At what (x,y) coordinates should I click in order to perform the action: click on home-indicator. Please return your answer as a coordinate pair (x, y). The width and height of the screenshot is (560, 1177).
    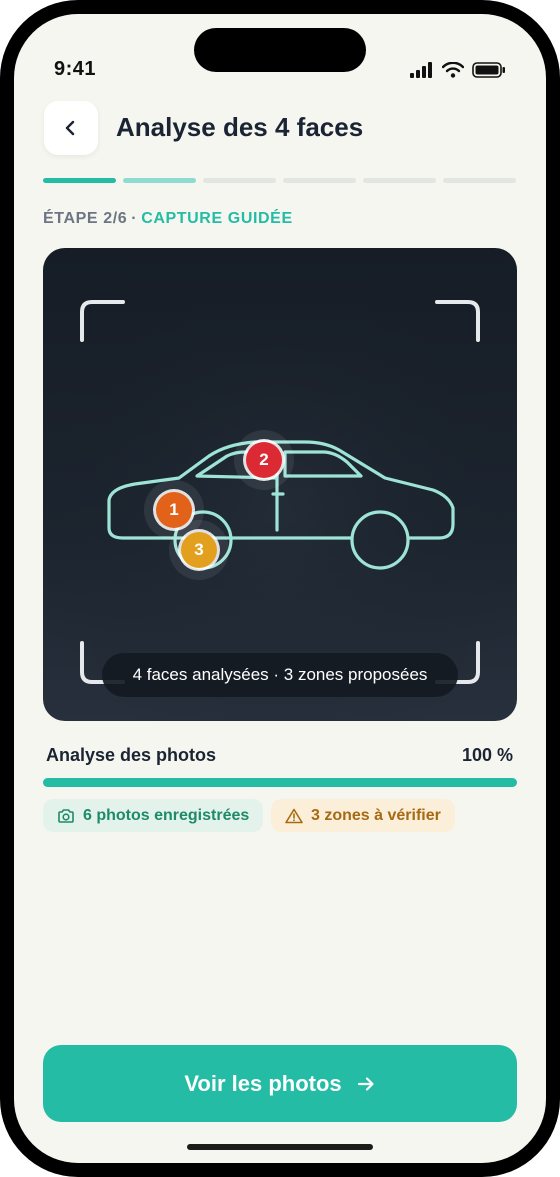
    Looking at the image, I should click on (280, 1147).